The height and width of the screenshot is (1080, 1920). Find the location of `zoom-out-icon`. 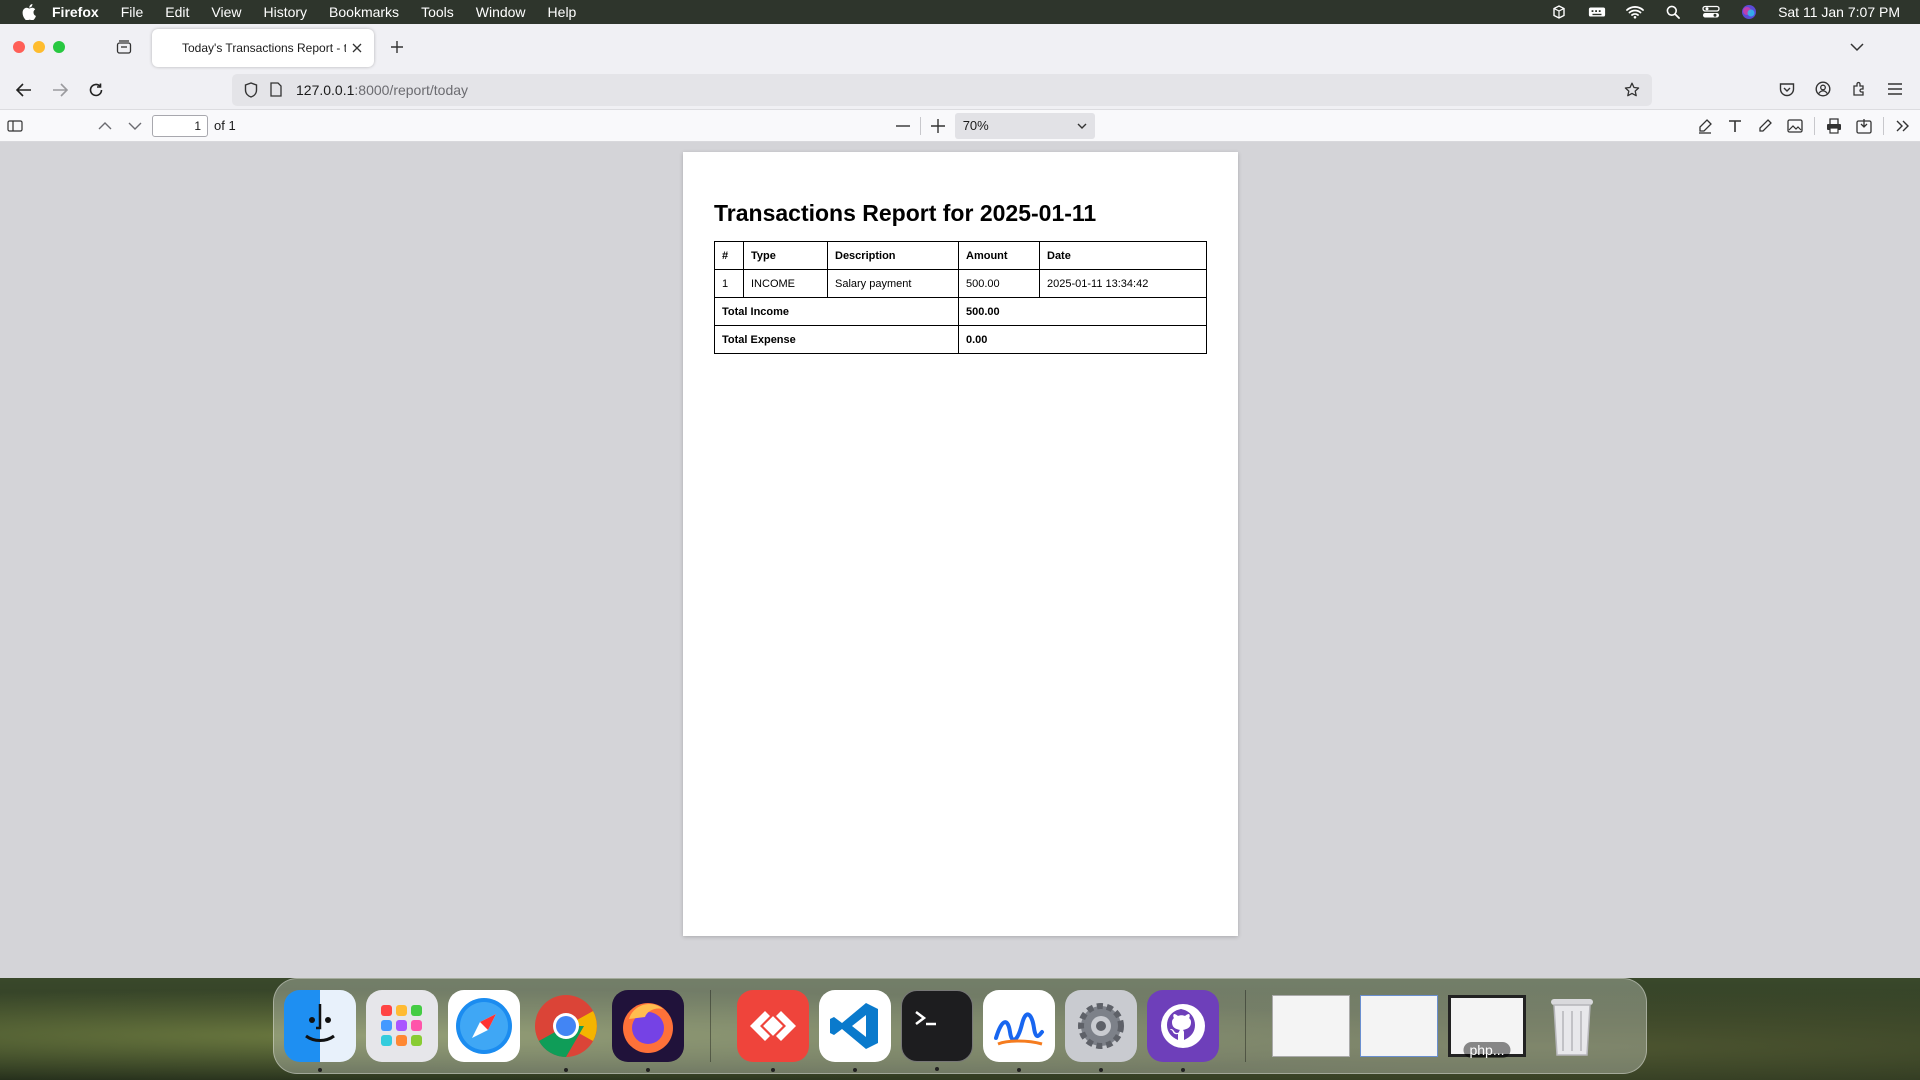

zoom-out-icon is located at coordinates (903, 126).